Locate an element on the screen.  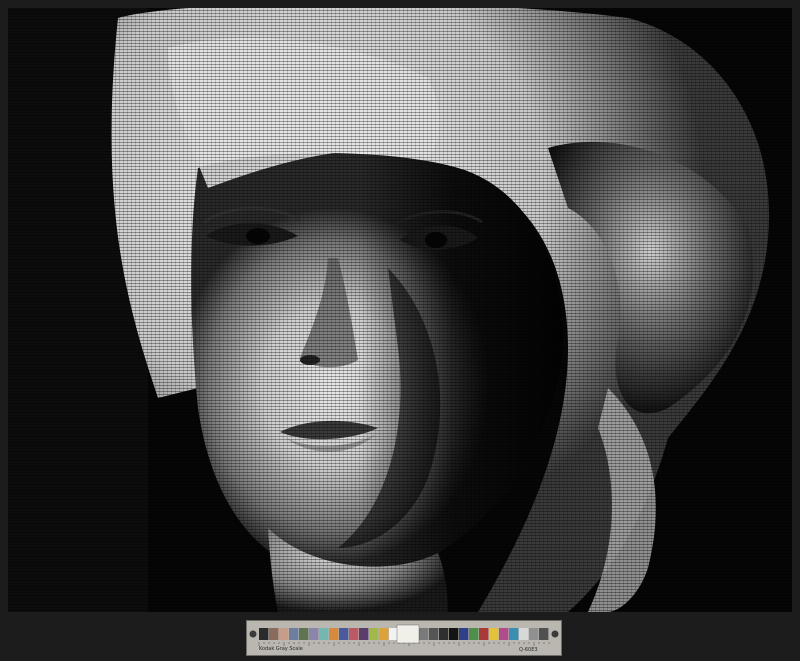
target-left-label: Kodak Gray Scale is located at coordinates (281, 649).